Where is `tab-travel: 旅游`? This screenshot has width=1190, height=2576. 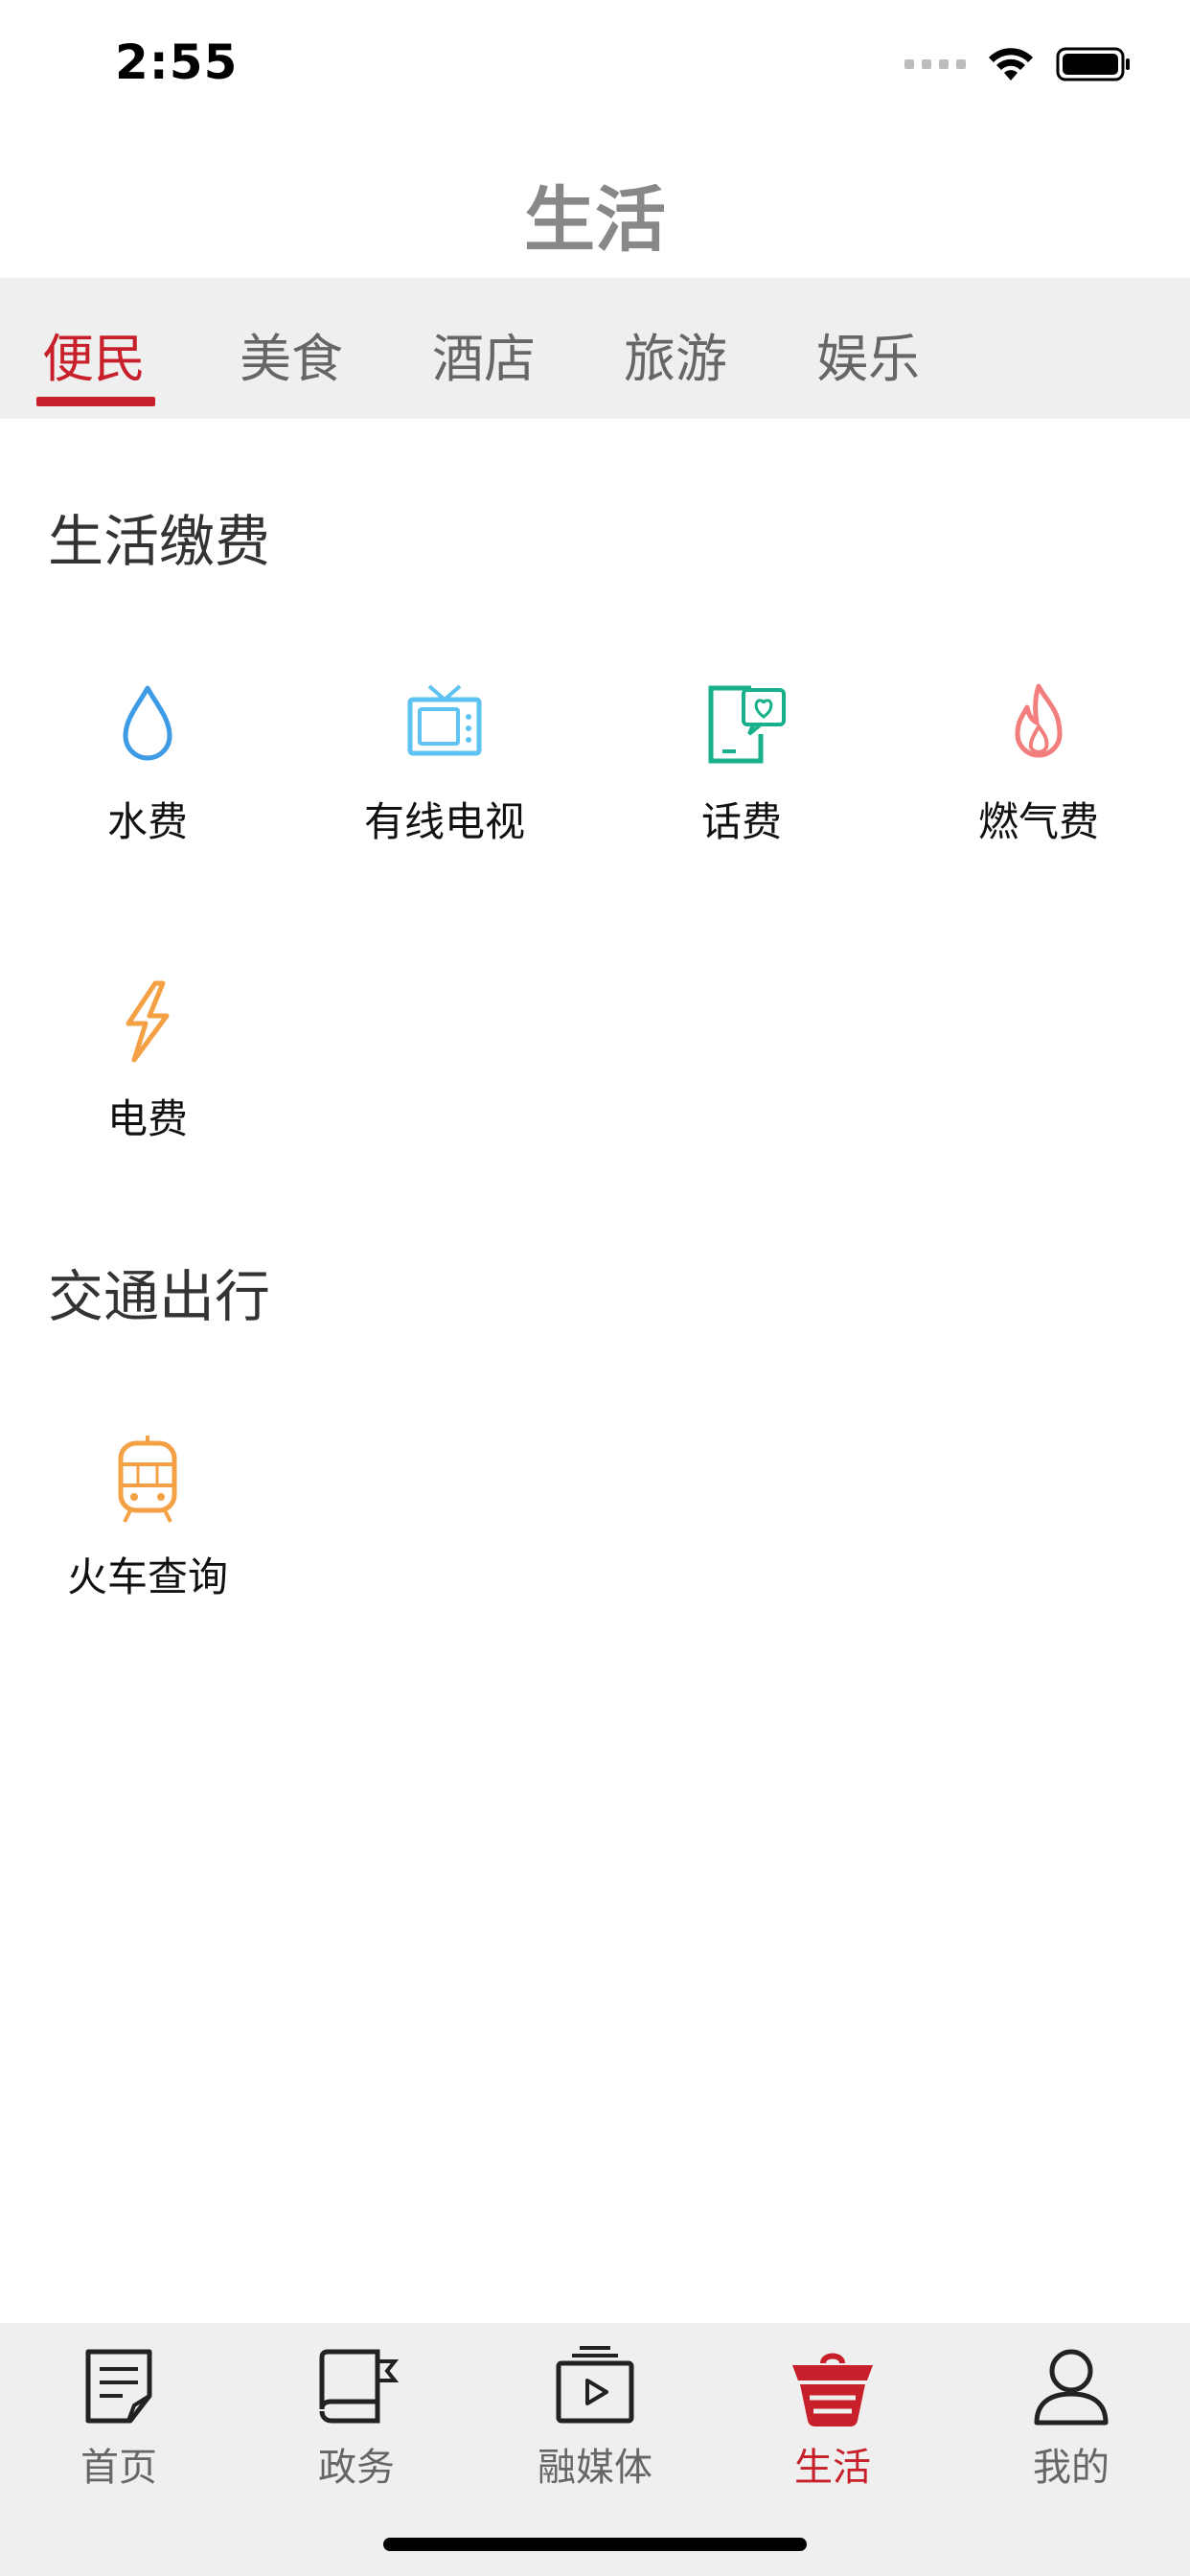
tab-travel: 旅游 is located at coordinates (676, 354).